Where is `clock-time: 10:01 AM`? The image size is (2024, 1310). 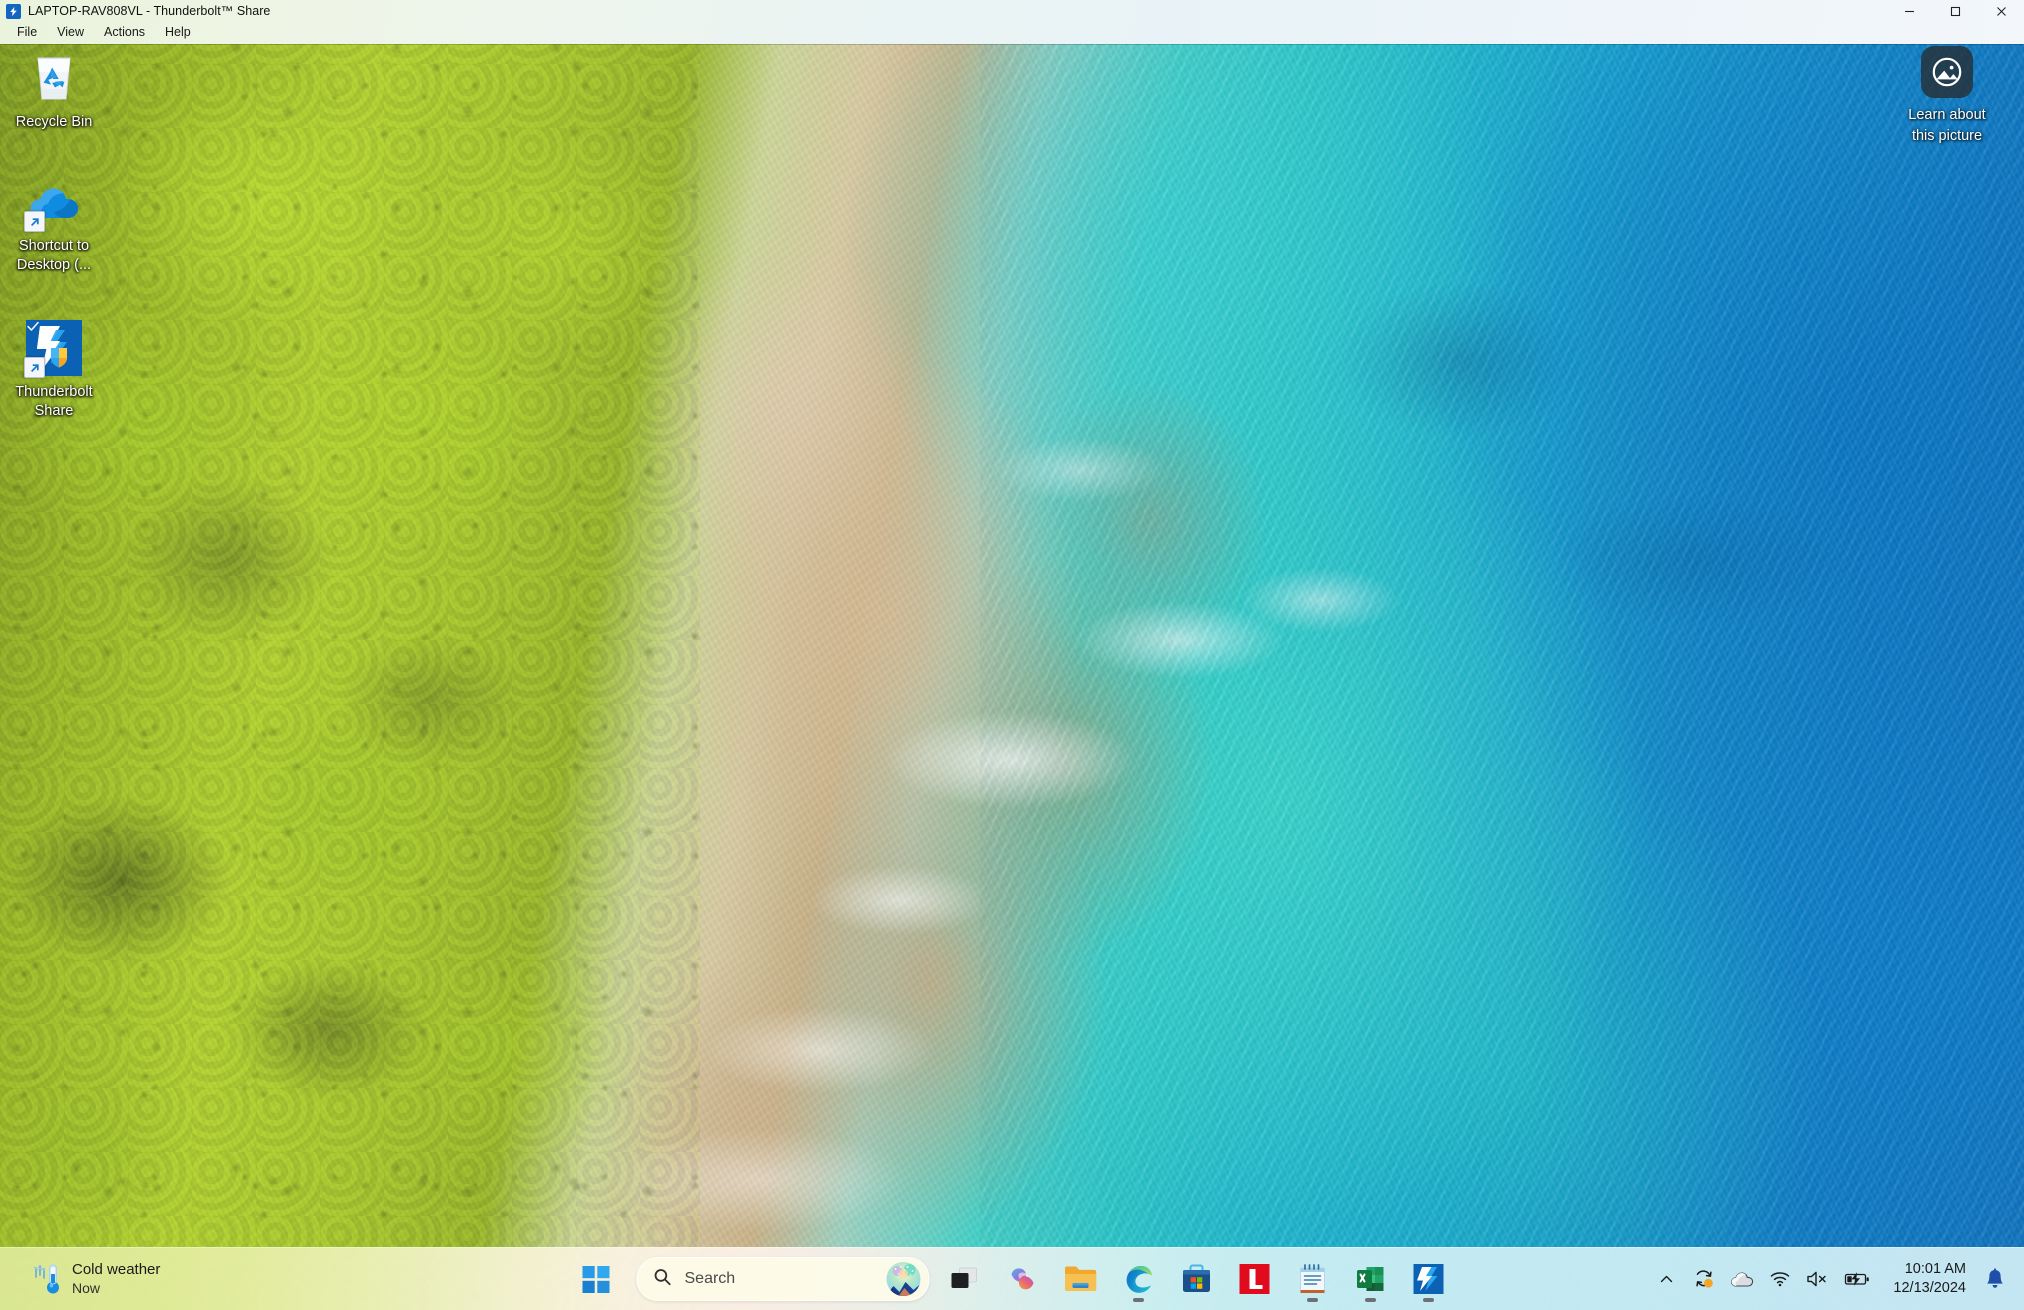
clock-time: 10:01 AM is located at coordinates (1935, 1269).